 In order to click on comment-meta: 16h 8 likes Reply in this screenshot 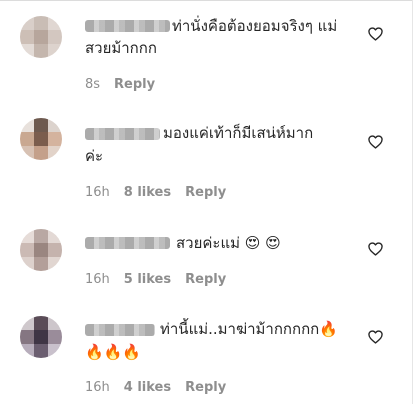, I will do `click(162, 192)`.